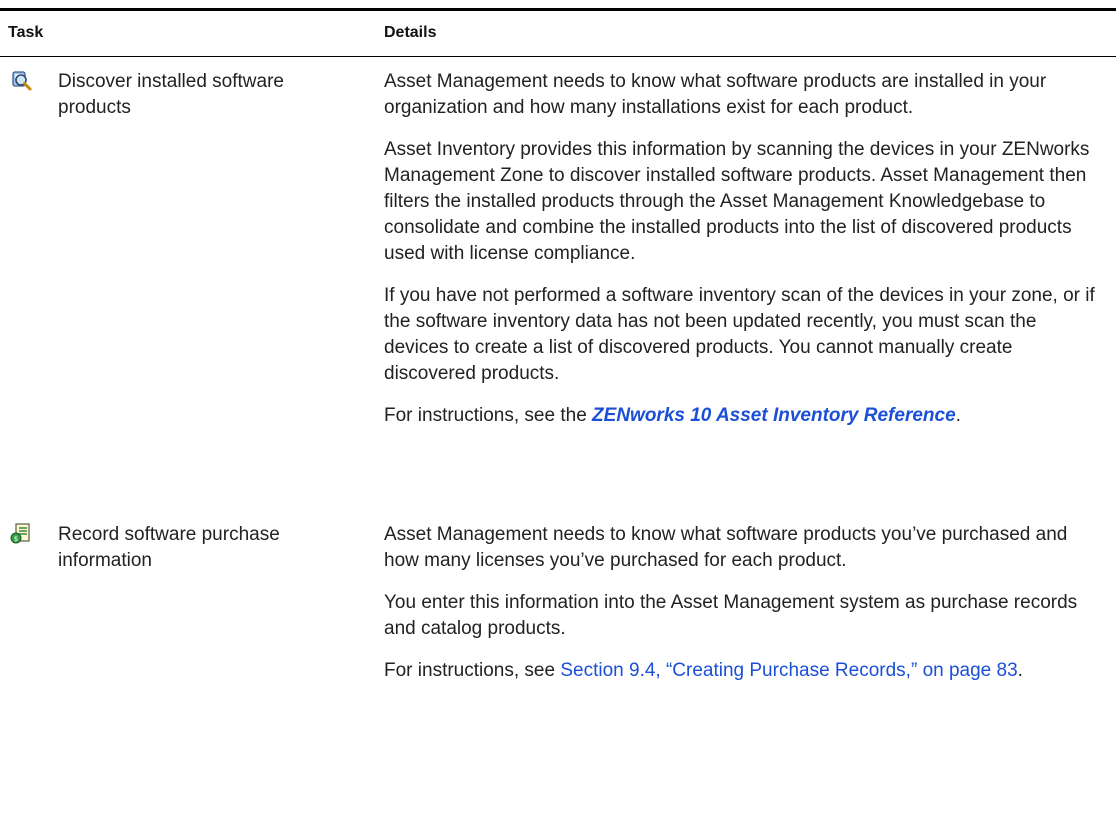 Image resolution: width=1116 pixels, height=824 pixels. I want to click on table-header: Task Details, so click(558, 33).